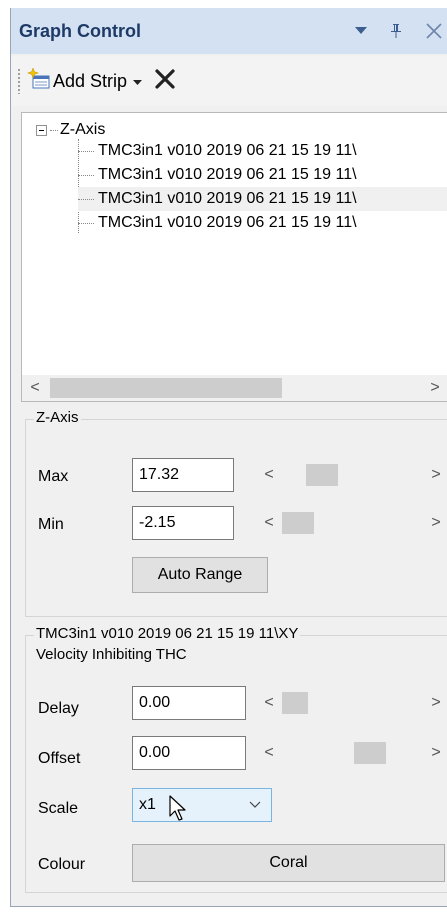 This screenshot has width=447, height=913. What do you see at coordinates (351, 753) in the screenshot?
I see `offset-slider: < >` at bounding box center [351, 753].